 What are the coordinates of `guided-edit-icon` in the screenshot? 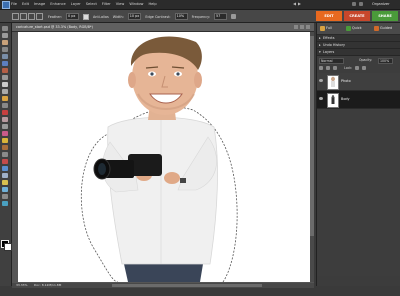 It's located at (376, 28).